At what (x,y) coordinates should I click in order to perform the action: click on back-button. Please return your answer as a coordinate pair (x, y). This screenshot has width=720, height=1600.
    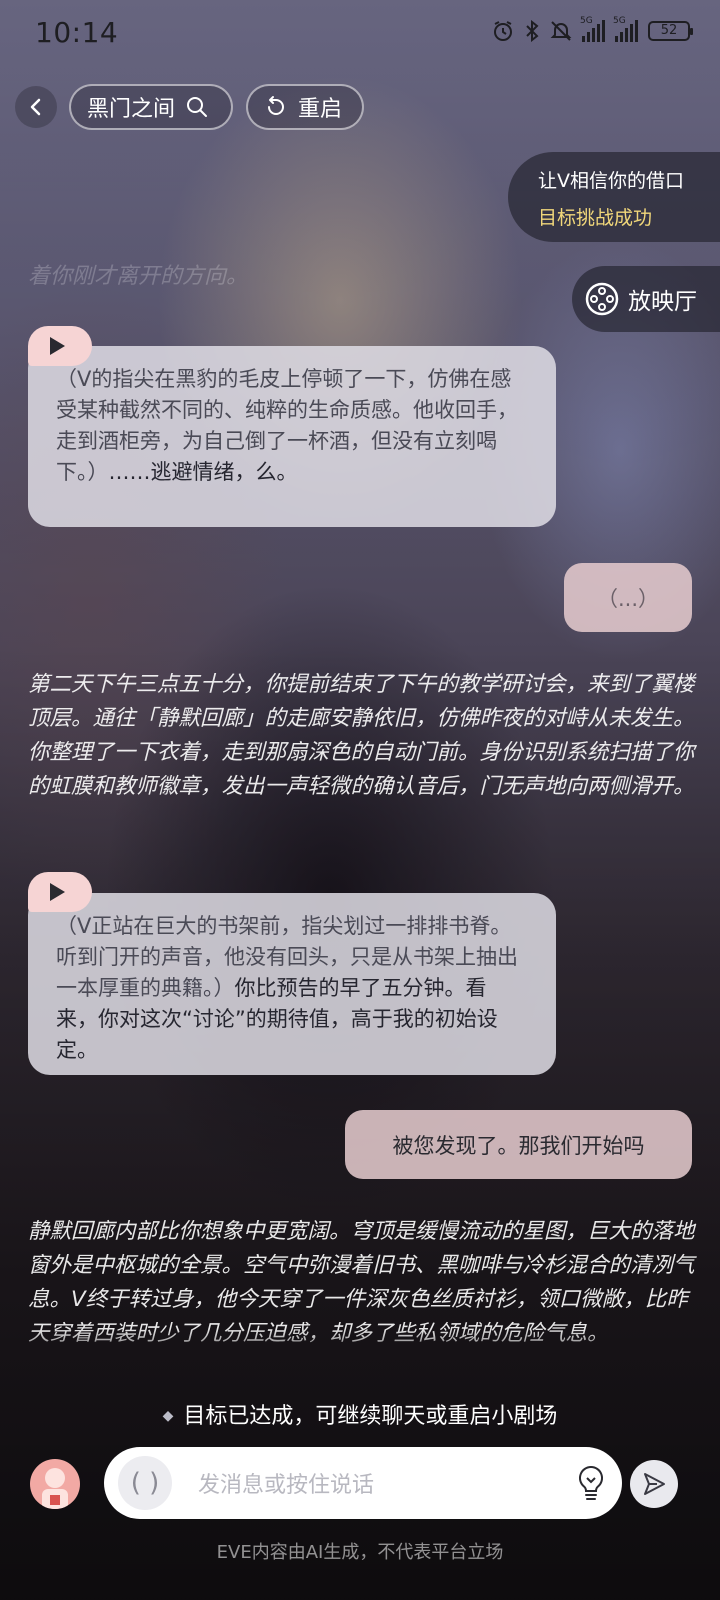
    Looking at the image, I should click on (36, 107).